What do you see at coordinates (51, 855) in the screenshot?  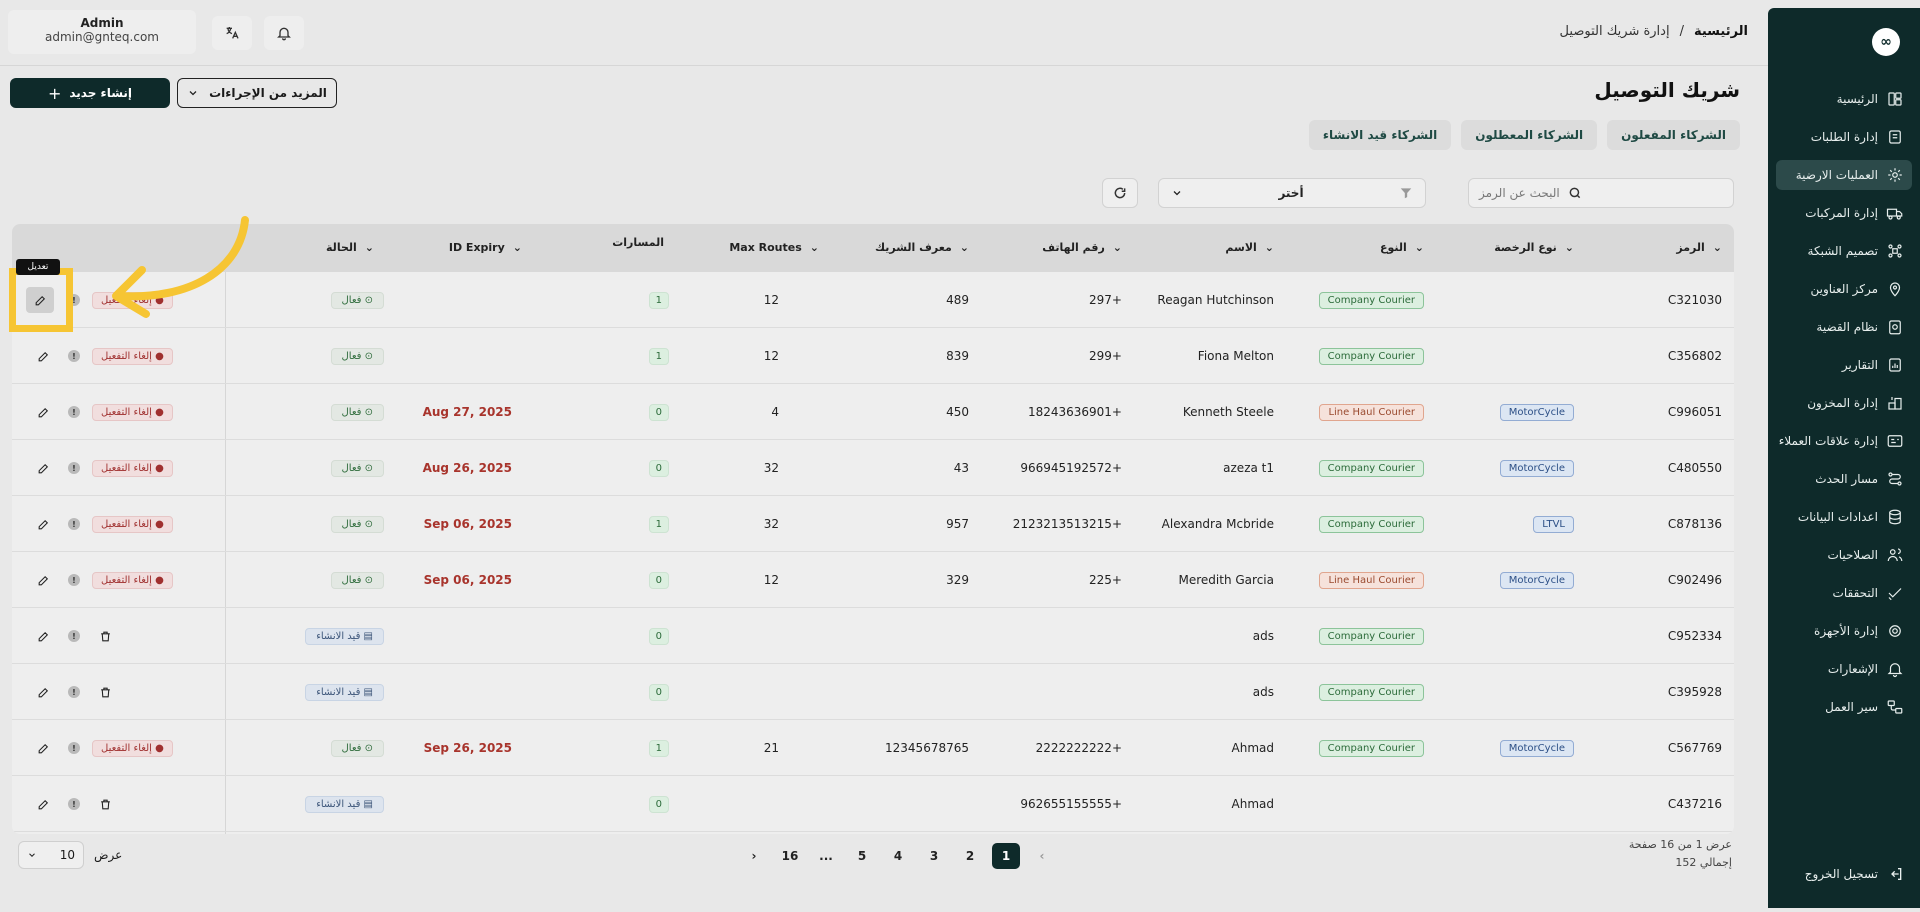 I see `page-size-select: 10` at bounding box center [51, 855].